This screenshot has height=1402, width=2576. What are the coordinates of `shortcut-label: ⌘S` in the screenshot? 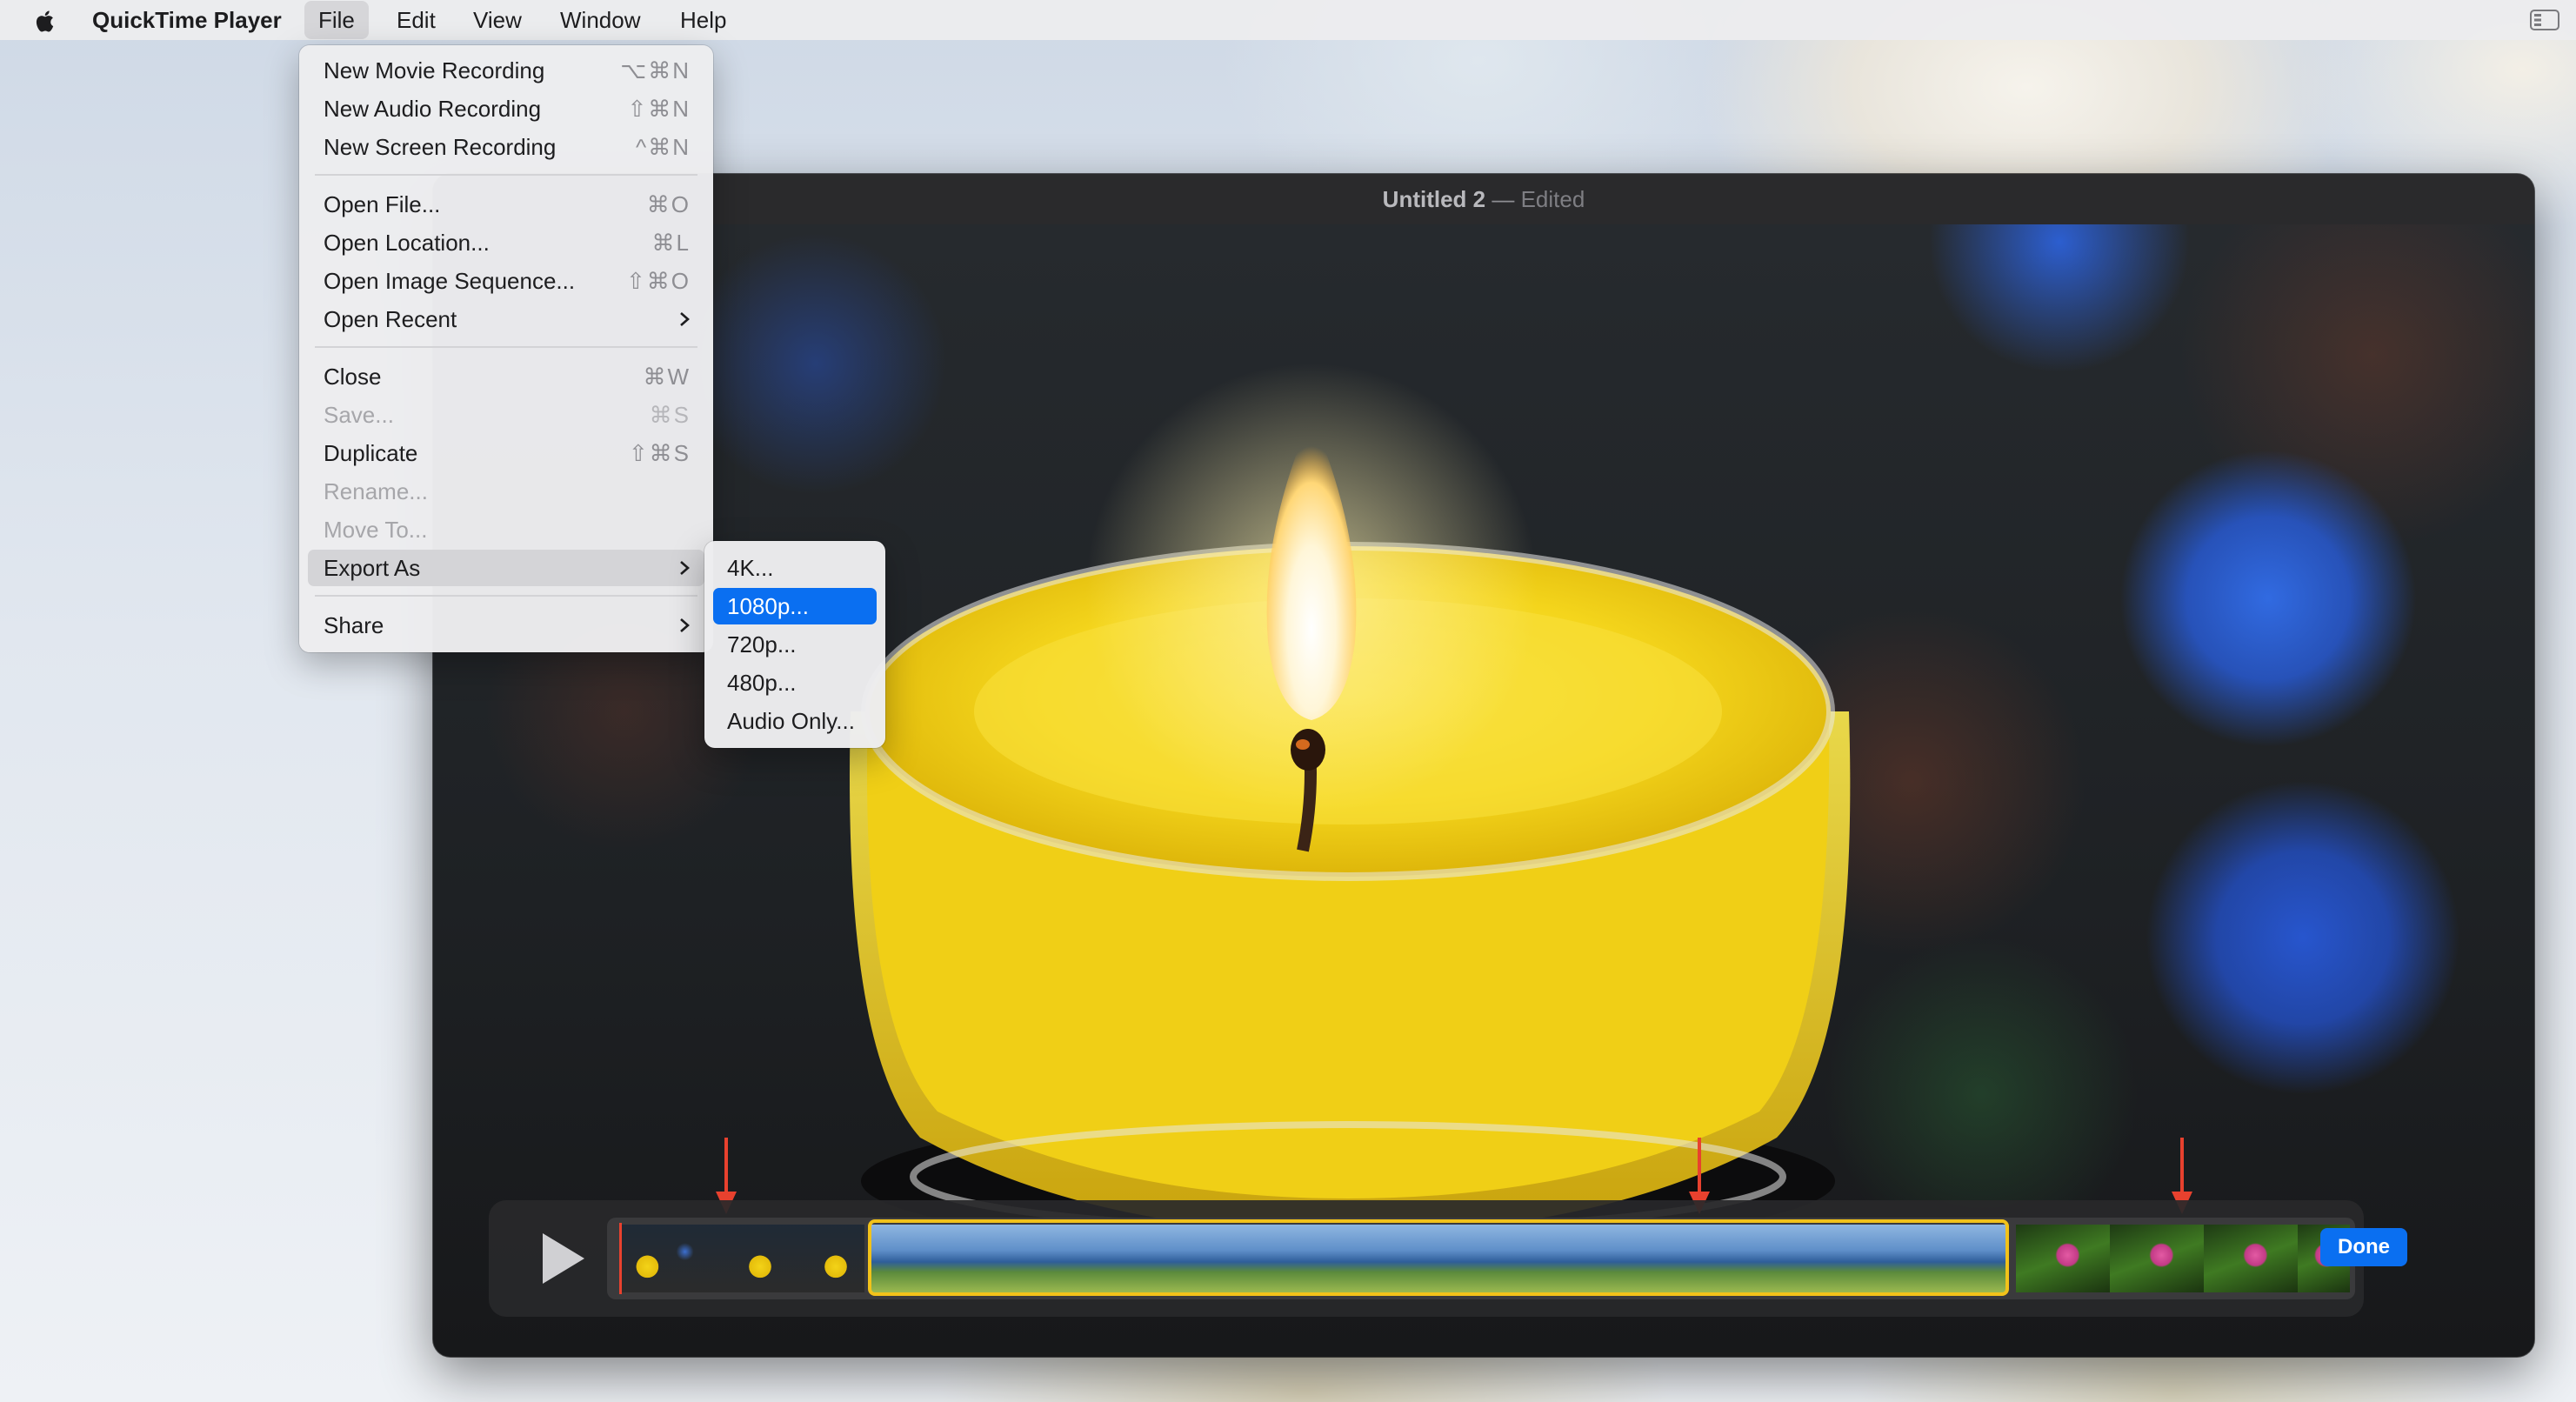 It's located at (670, 415).